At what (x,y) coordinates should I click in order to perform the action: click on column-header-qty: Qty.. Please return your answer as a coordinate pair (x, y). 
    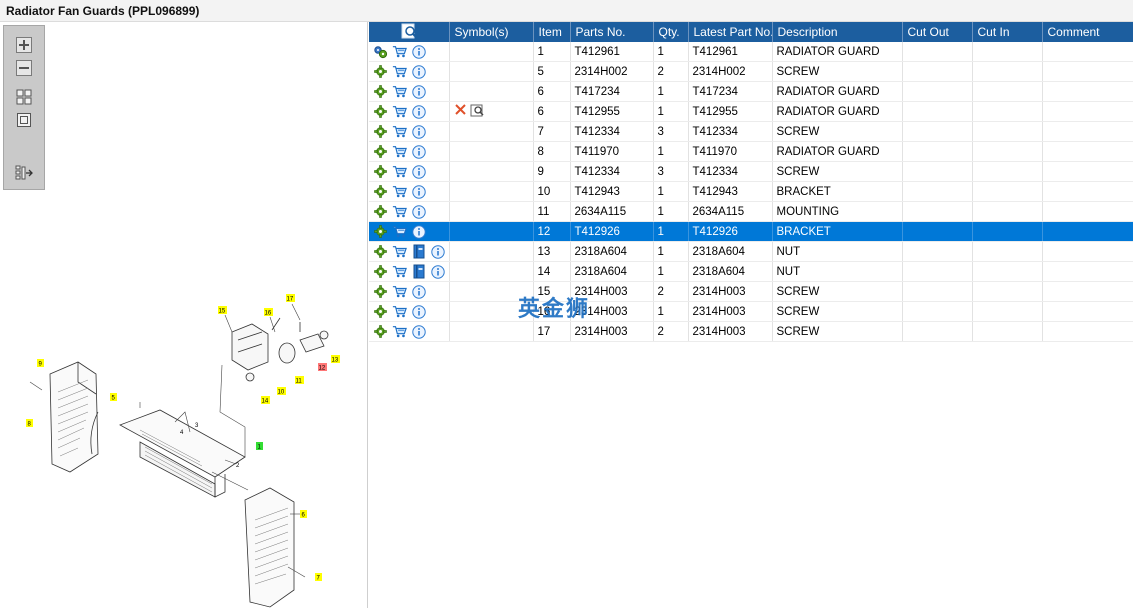
    Looking at the image, I should click on (671, 32).